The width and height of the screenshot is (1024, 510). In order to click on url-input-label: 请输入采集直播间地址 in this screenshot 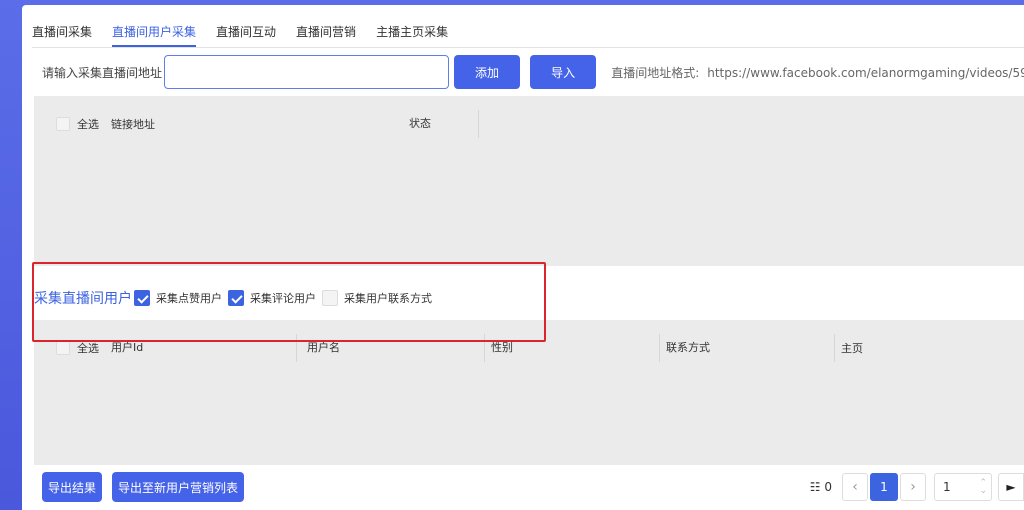, I will do `click(102, 72)`.